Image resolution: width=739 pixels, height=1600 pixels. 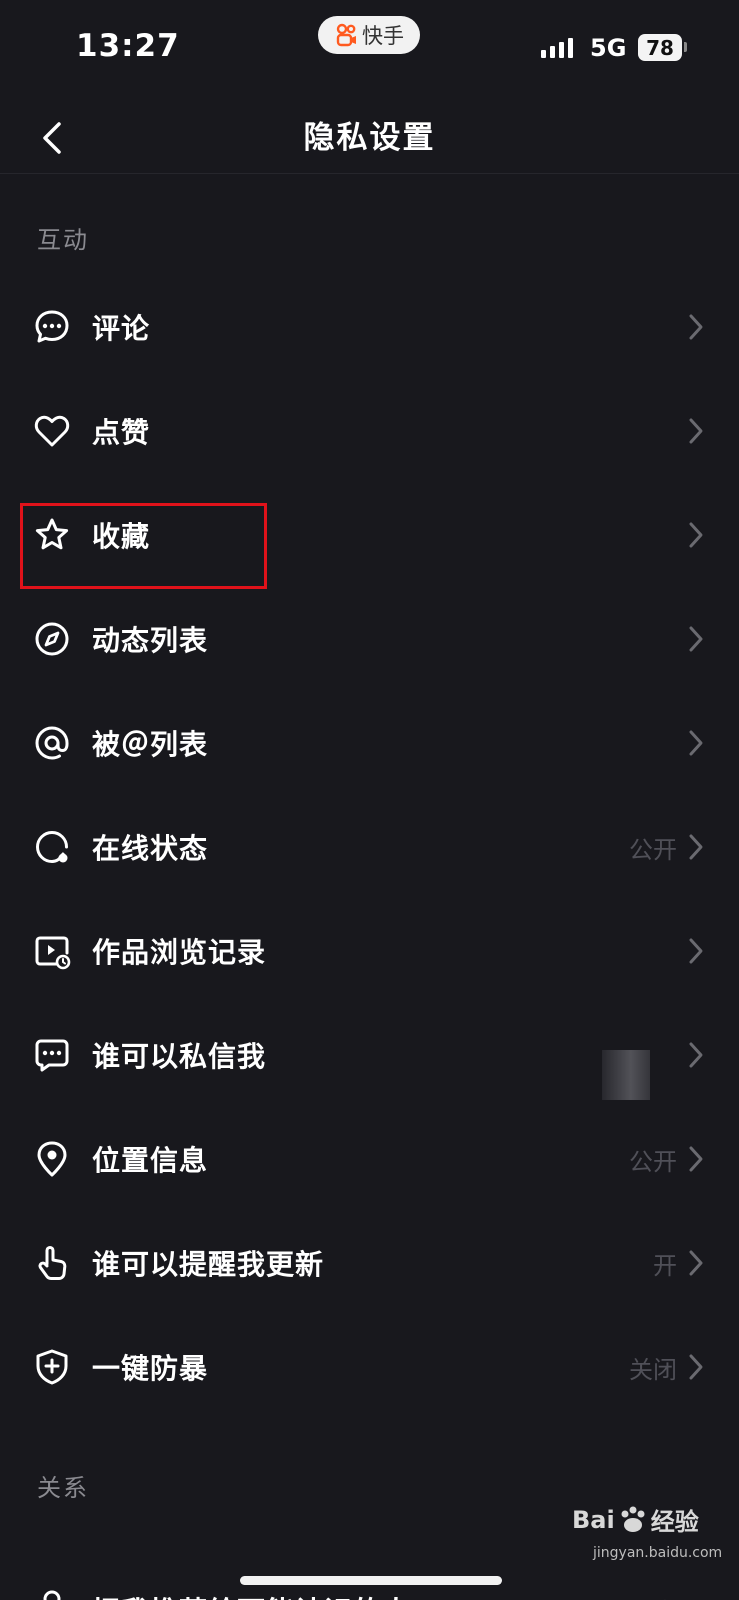 I want to click on blurred-value-overlay, so click(x=626, y=1075).